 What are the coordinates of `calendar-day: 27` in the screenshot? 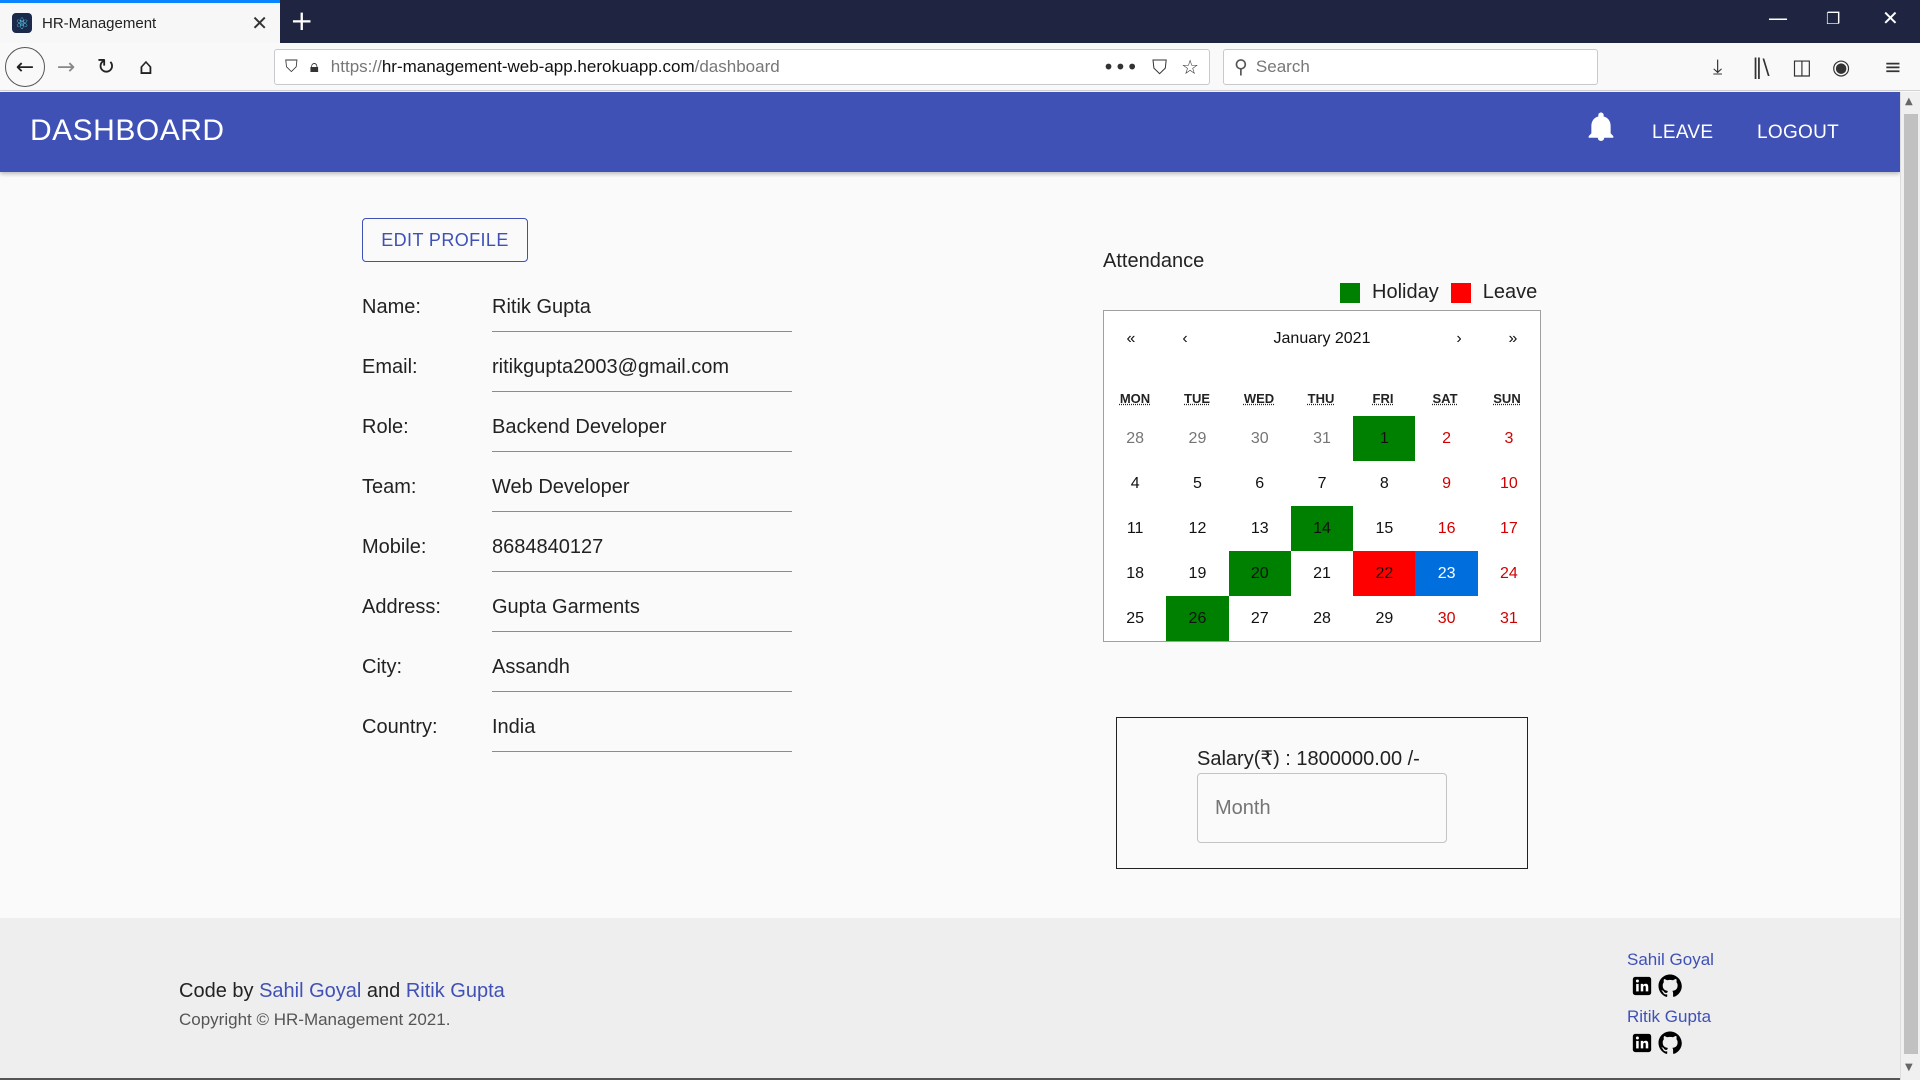 It's located at (1260, 618).